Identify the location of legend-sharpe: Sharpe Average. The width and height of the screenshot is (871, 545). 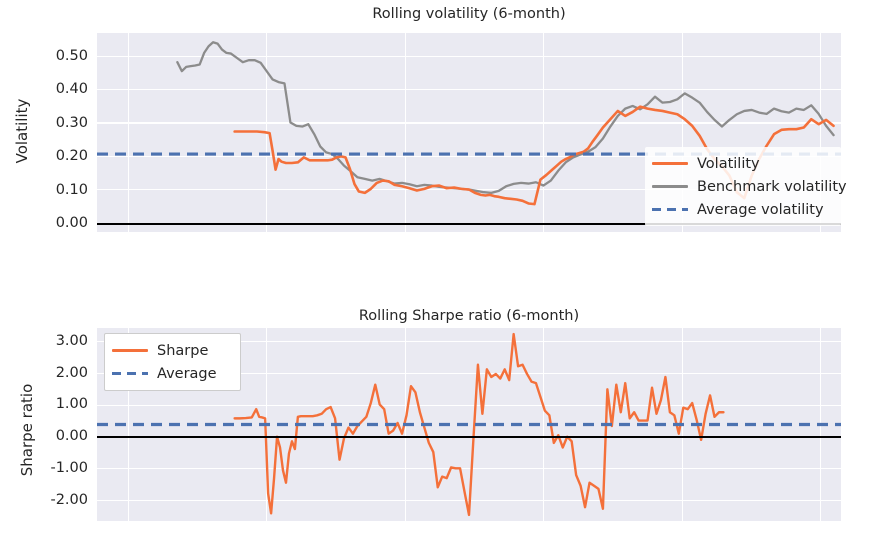
(172, 362).